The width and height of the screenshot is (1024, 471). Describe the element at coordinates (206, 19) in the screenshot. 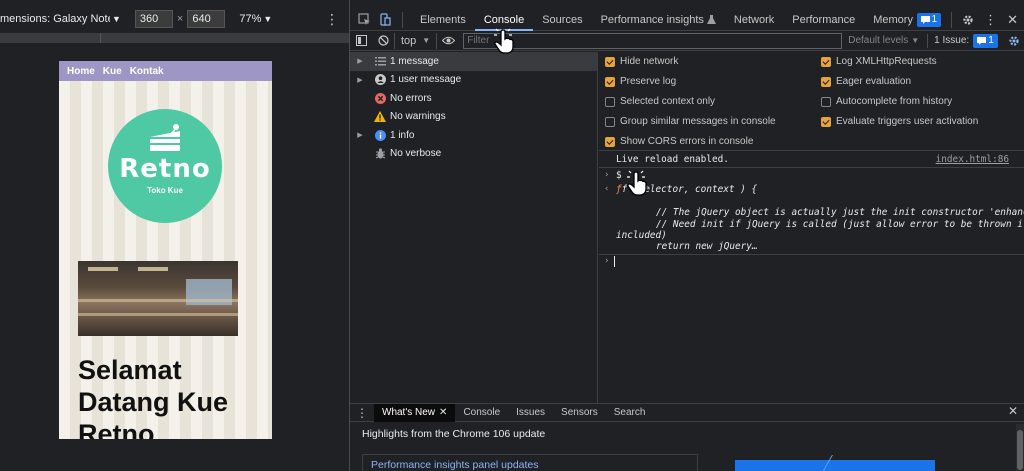

I see `device-height-input` at that location.